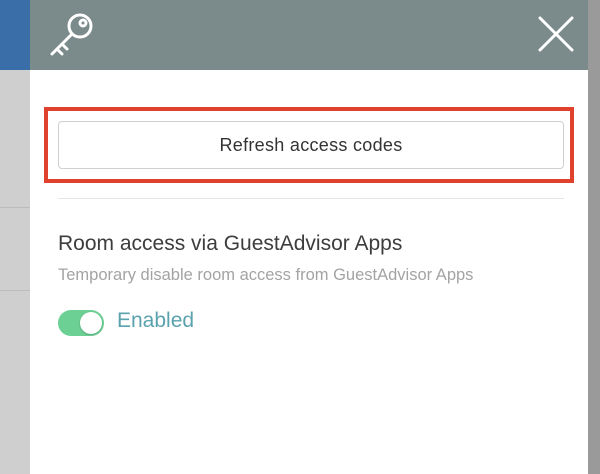 The image size is (600, 474). Describe the element at coordinates (156, 320) in the screenshot. I see `toggle-status-label: Enabled` at that location.